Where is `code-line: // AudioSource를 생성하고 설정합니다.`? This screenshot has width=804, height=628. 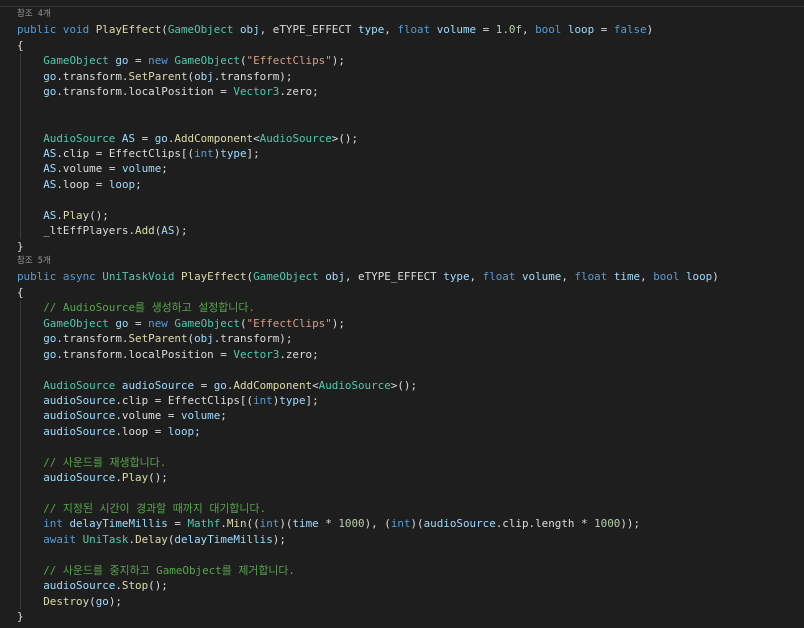 code-line: // AudioSource를 생성하고 설정합니다. is located at coordinates (402, 308).